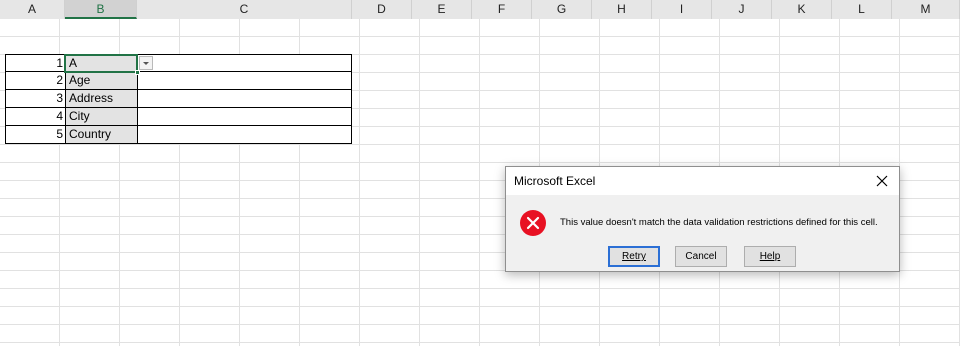 The image size is (960, 346). What do you see at coordinates (382, 9) in the screenshot?
I see `column-header-d: D` at bounding box center [382, 9].